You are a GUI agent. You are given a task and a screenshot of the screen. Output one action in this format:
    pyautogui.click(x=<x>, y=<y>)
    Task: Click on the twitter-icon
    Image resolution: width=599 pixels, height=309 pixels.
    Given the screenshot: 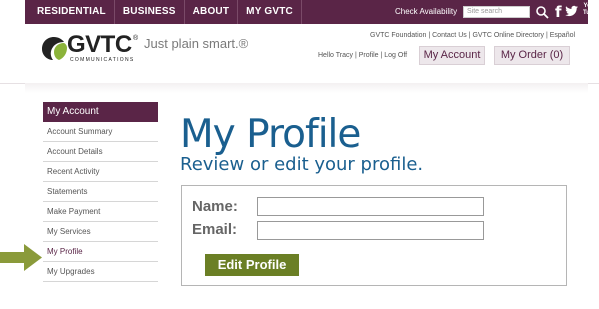 What is the action you would take?
    pyautogui.click(x=572, y=11)
    